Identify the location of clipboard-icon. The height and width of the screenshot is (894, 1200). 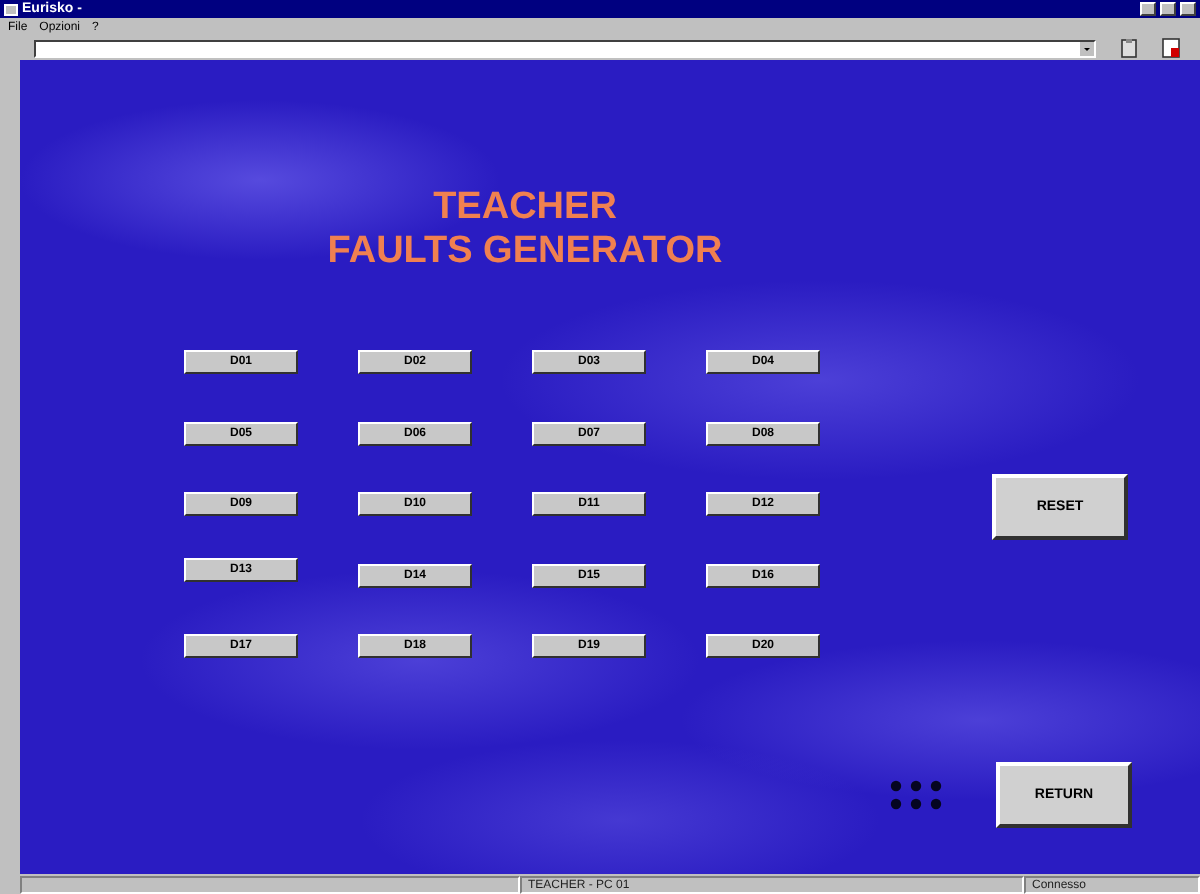
(1129, 48).